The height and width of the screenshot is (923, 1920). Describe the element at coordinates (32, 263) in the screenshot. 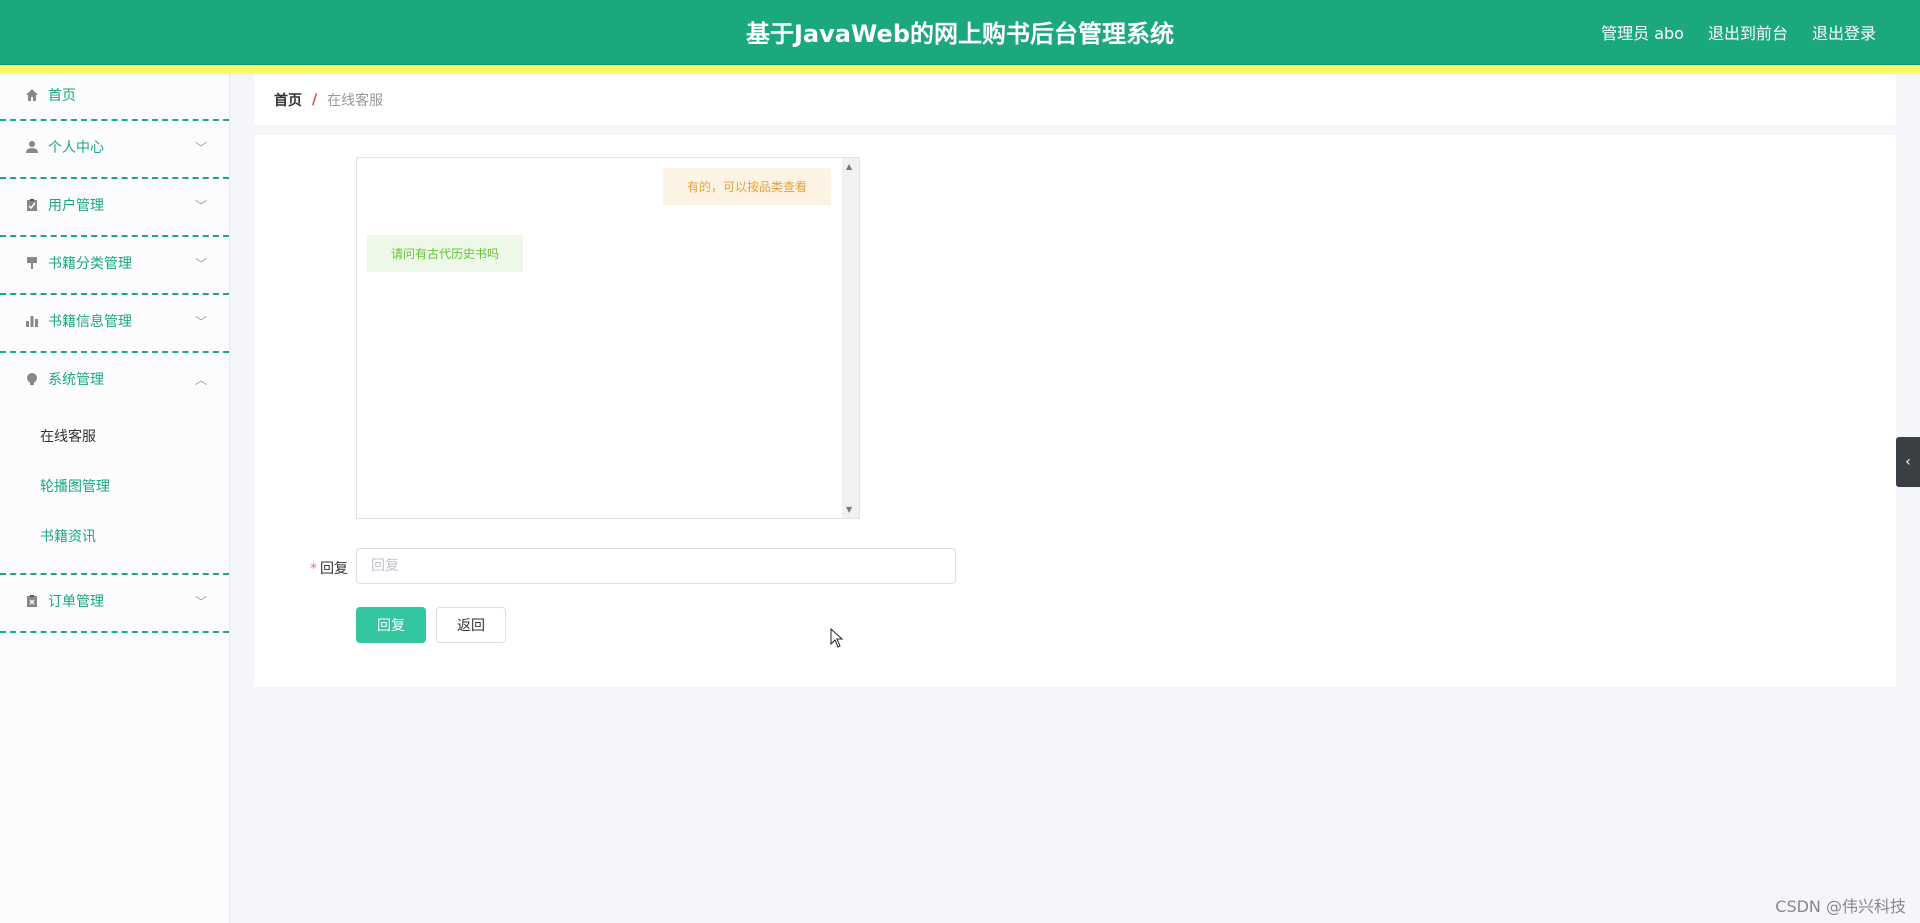

I see `brush-icon` at that location.